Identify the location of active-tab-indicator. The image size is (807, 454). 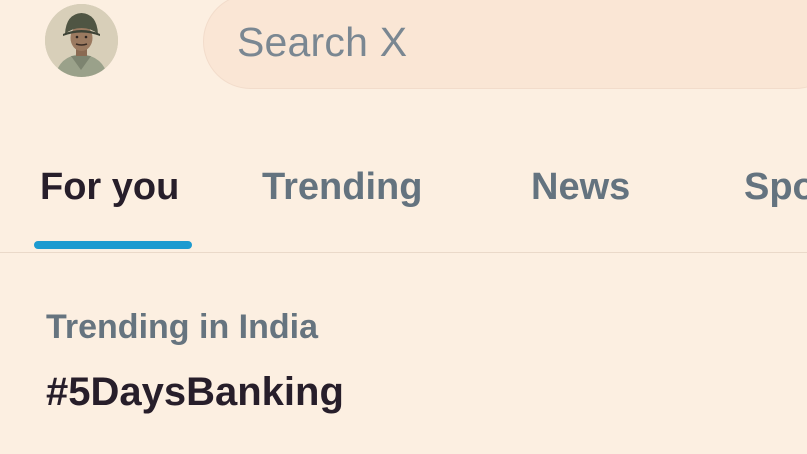
(113, 245).